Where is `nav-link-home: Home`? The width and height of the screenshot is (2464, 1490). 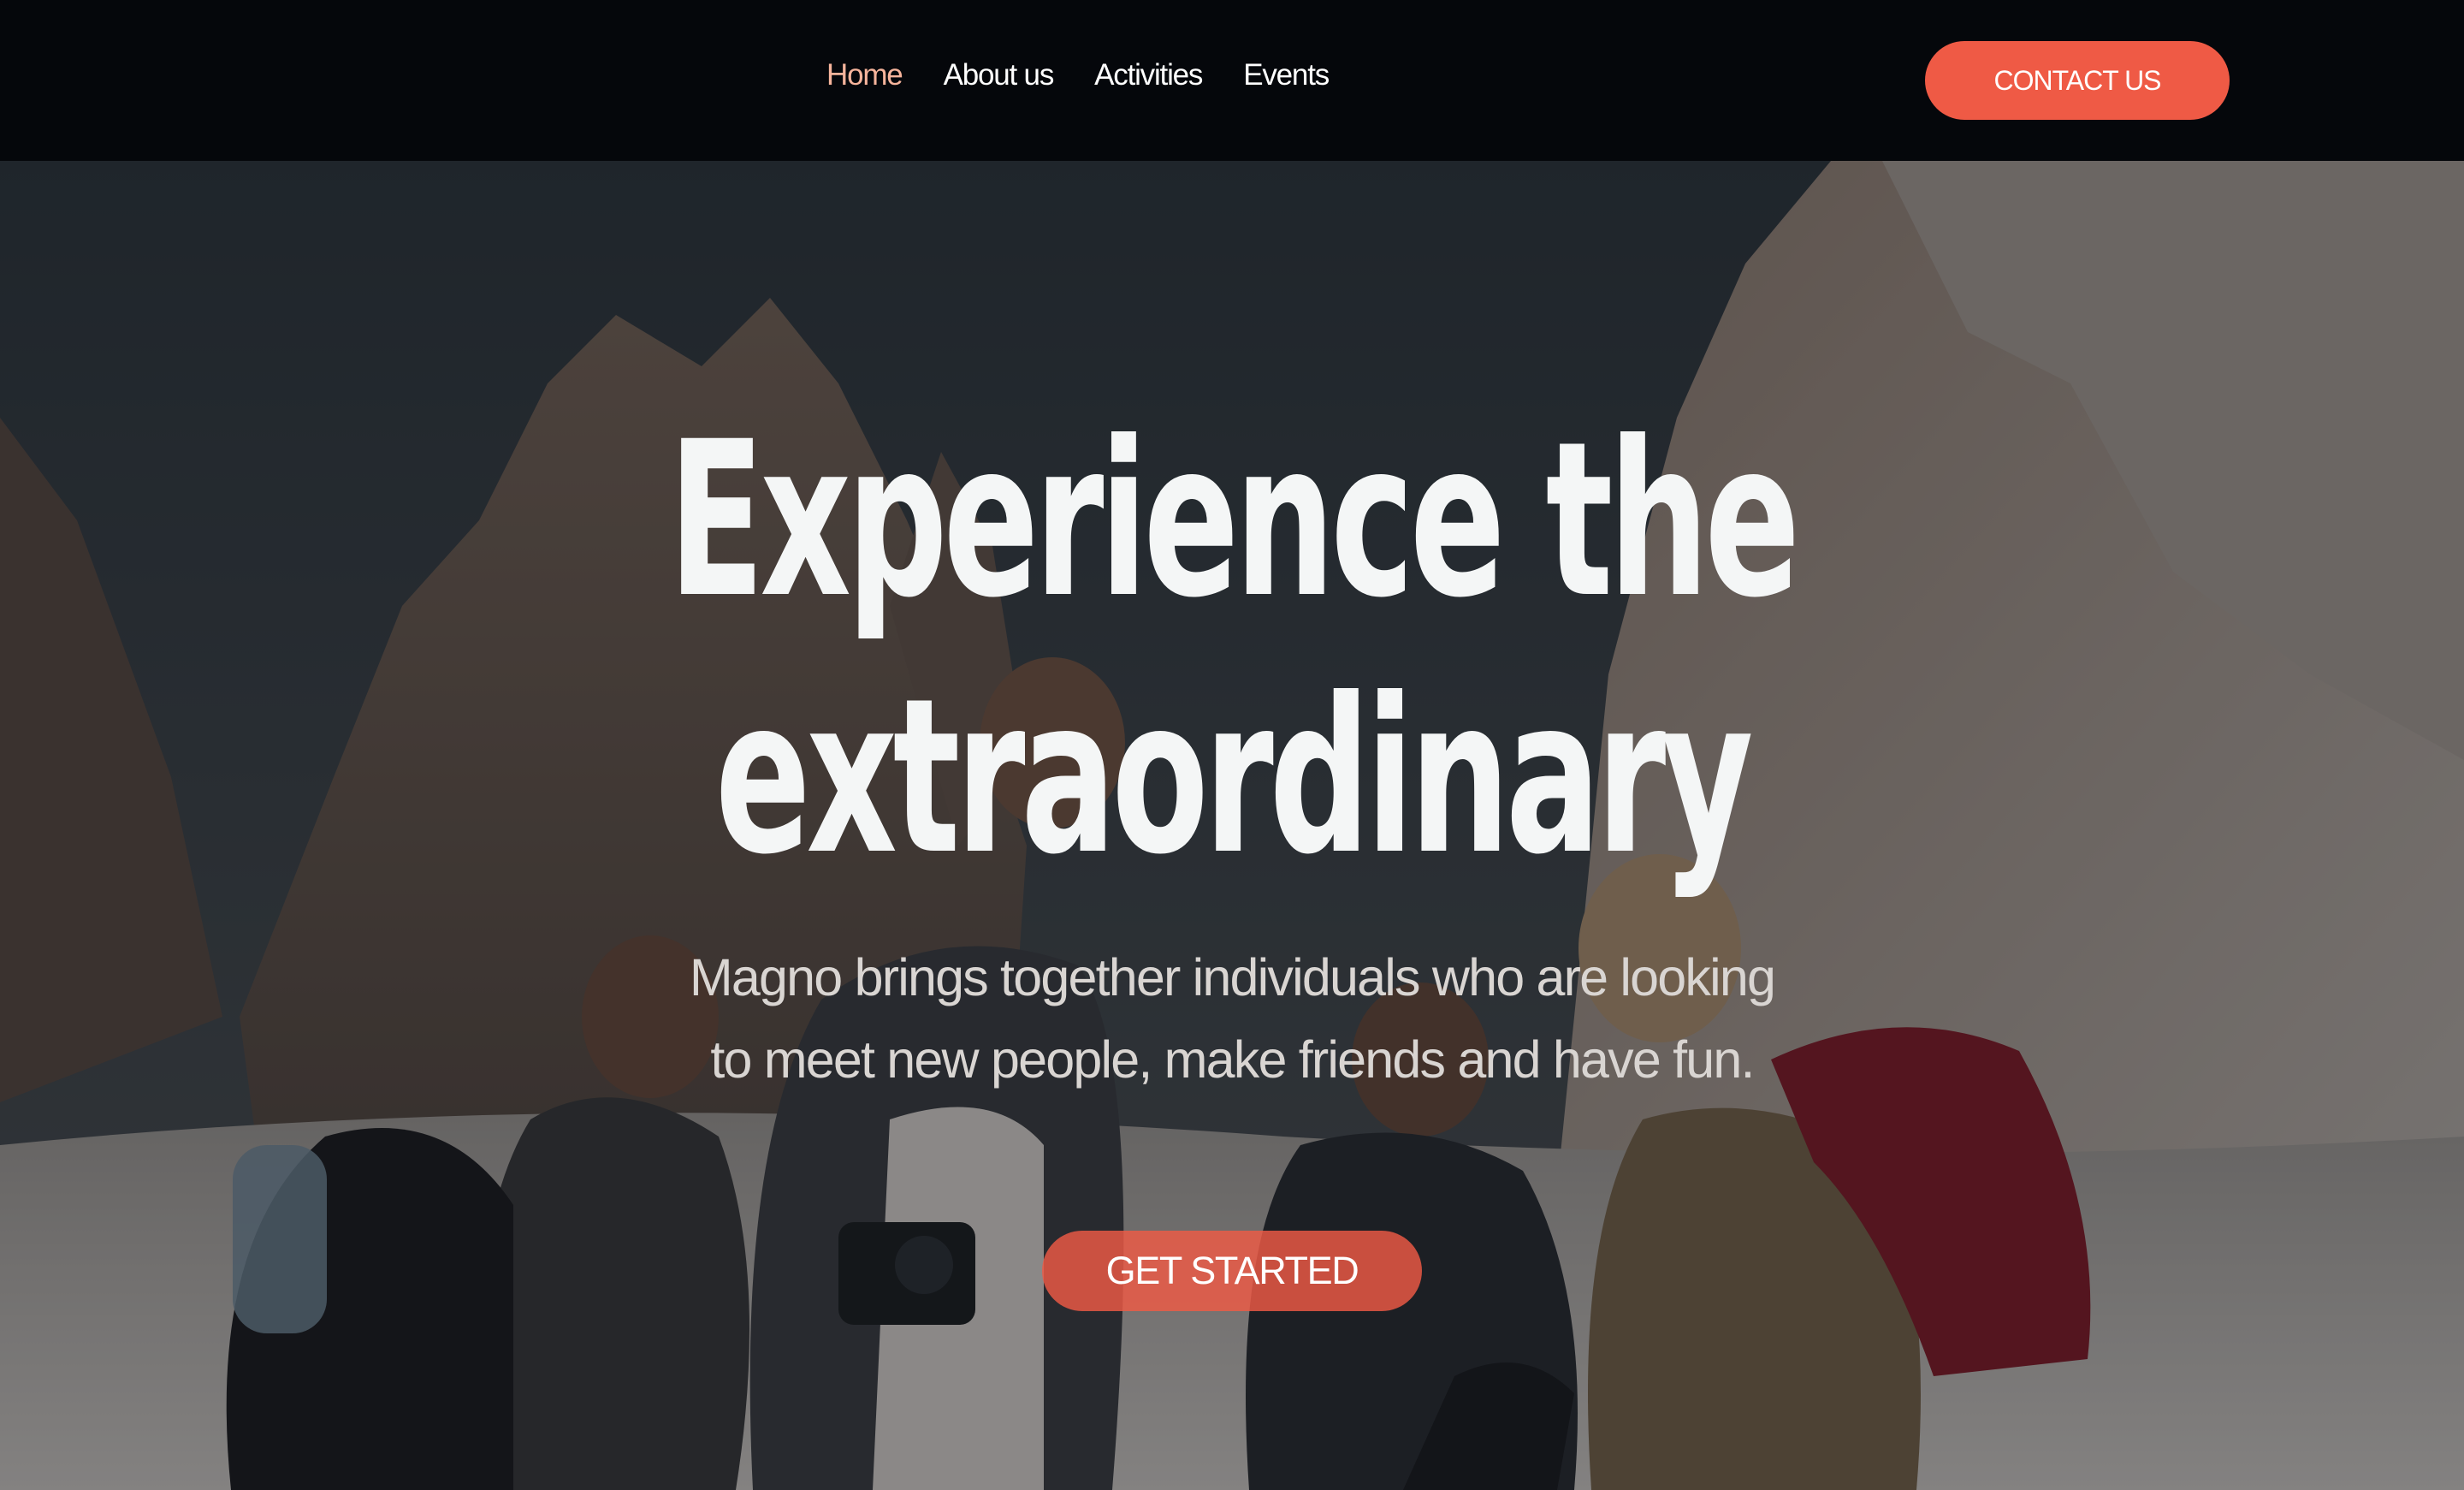
nav-link-home: Home is located at coordinates (864, 75).